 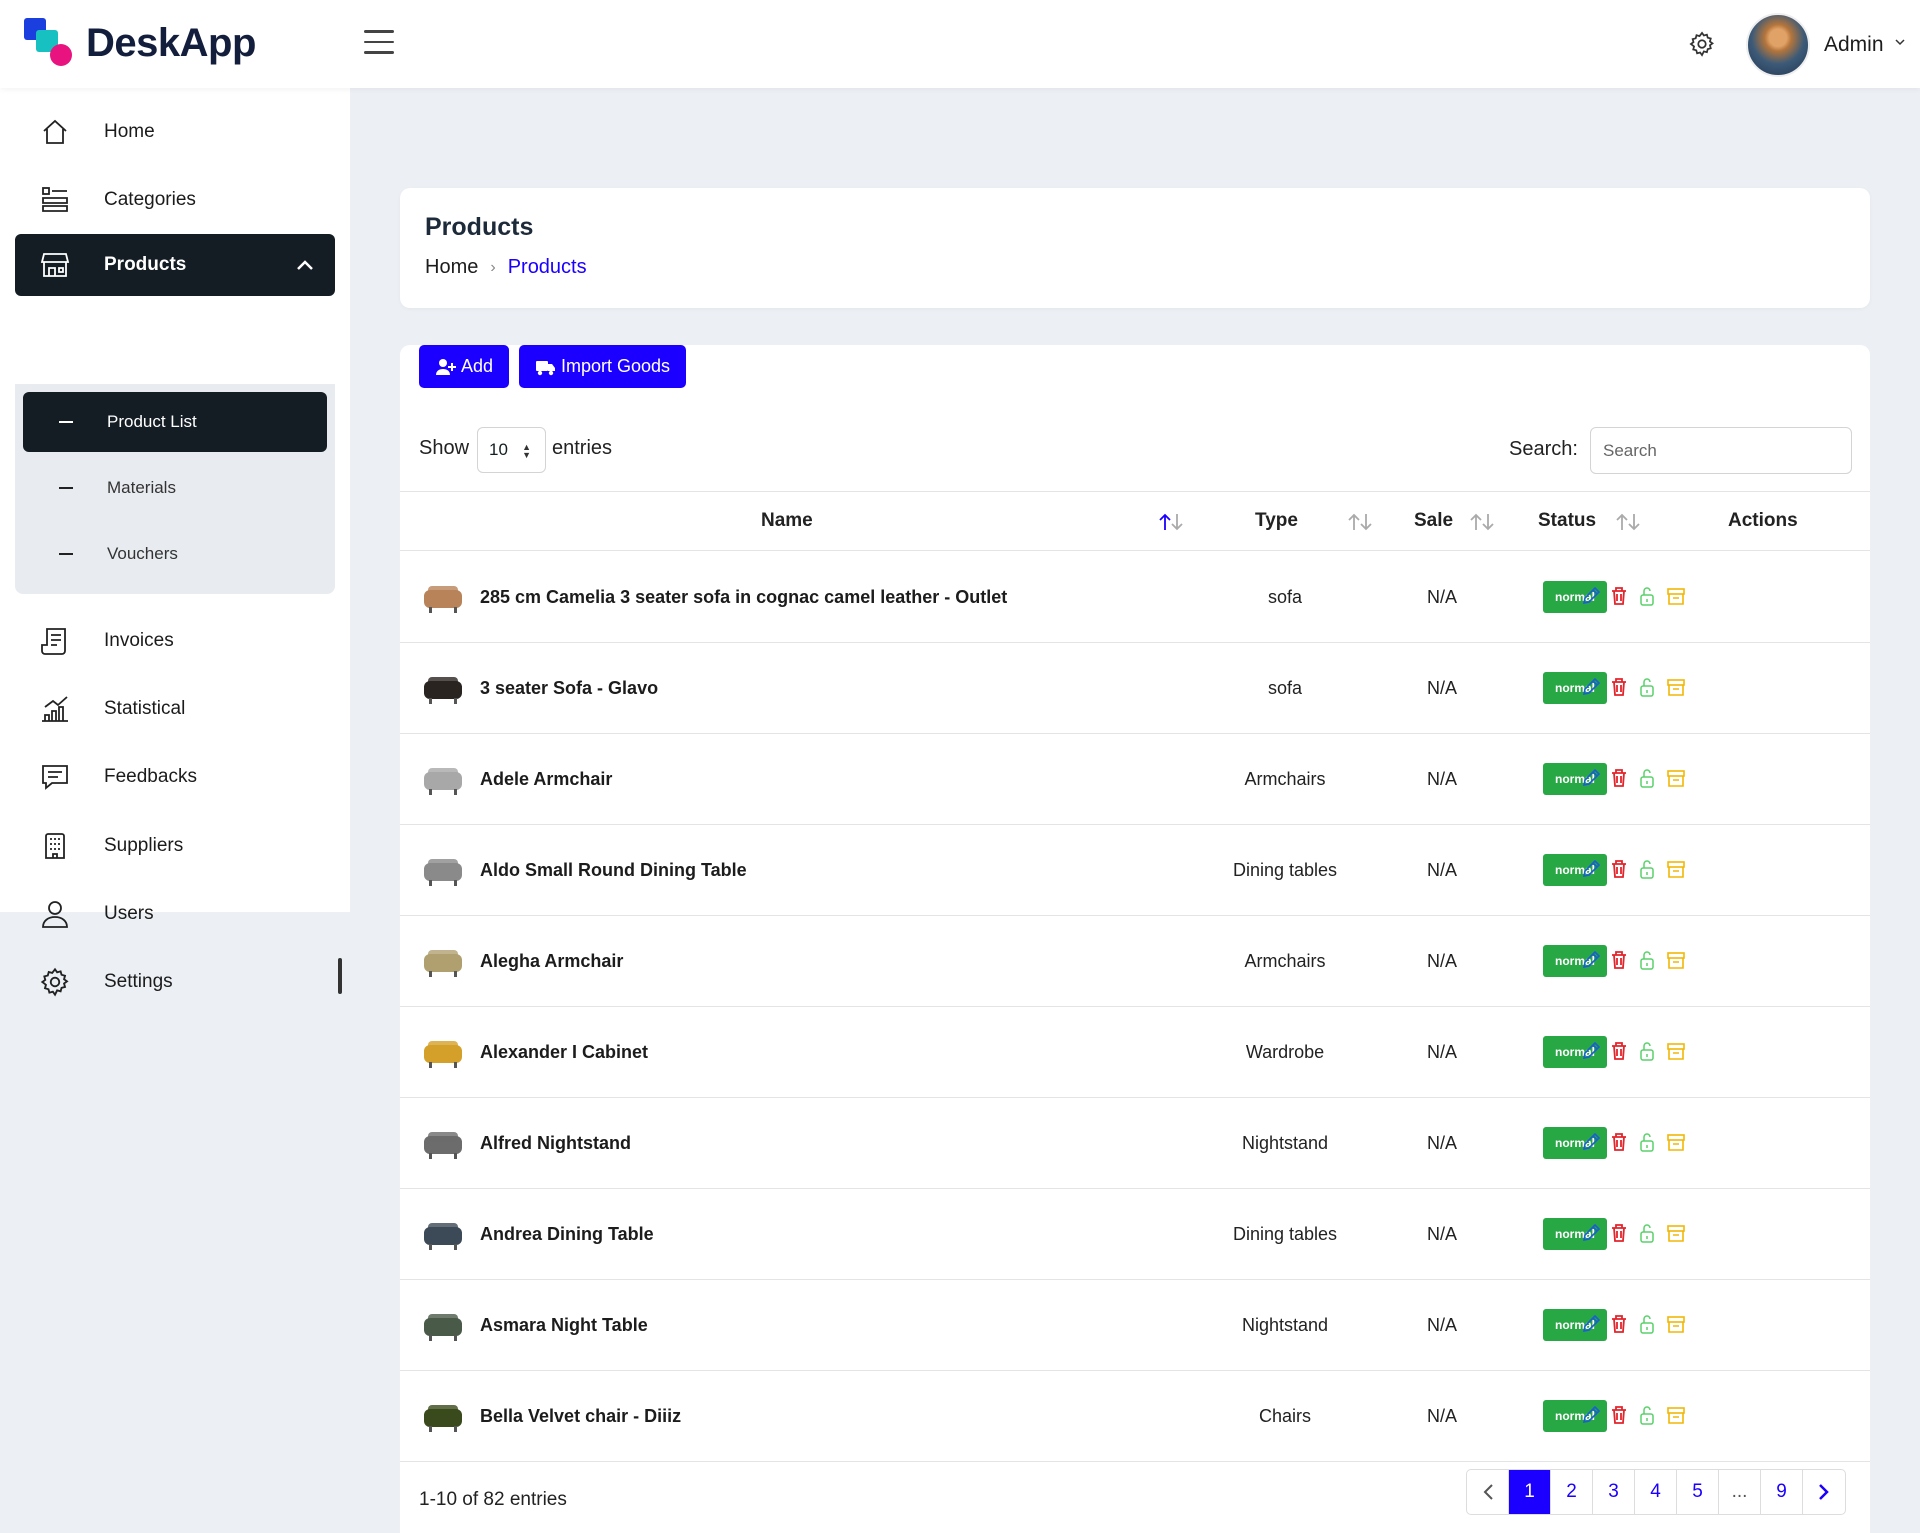 What do you see at coordinates (580, 1416) in the screenshot?
I see `product-name: Bella Velvet chair - Diiiz` at bounding box center [580, 1416].